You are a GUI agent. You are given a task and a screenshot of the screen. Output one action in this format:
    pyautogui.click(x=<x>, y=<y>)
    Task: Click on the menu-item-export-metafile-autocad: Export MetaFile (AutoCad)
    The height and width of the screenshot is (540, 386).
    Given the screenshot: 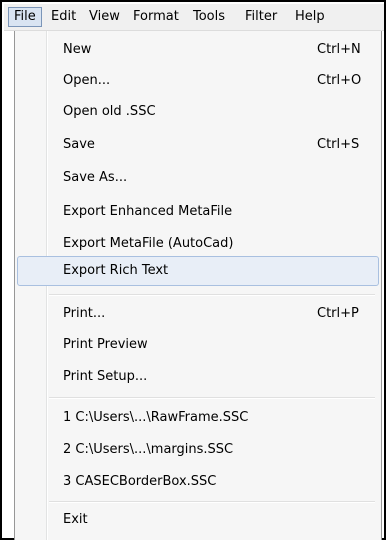 What is the action you would take?
    pyautogui.click(x=198, y=244)
    